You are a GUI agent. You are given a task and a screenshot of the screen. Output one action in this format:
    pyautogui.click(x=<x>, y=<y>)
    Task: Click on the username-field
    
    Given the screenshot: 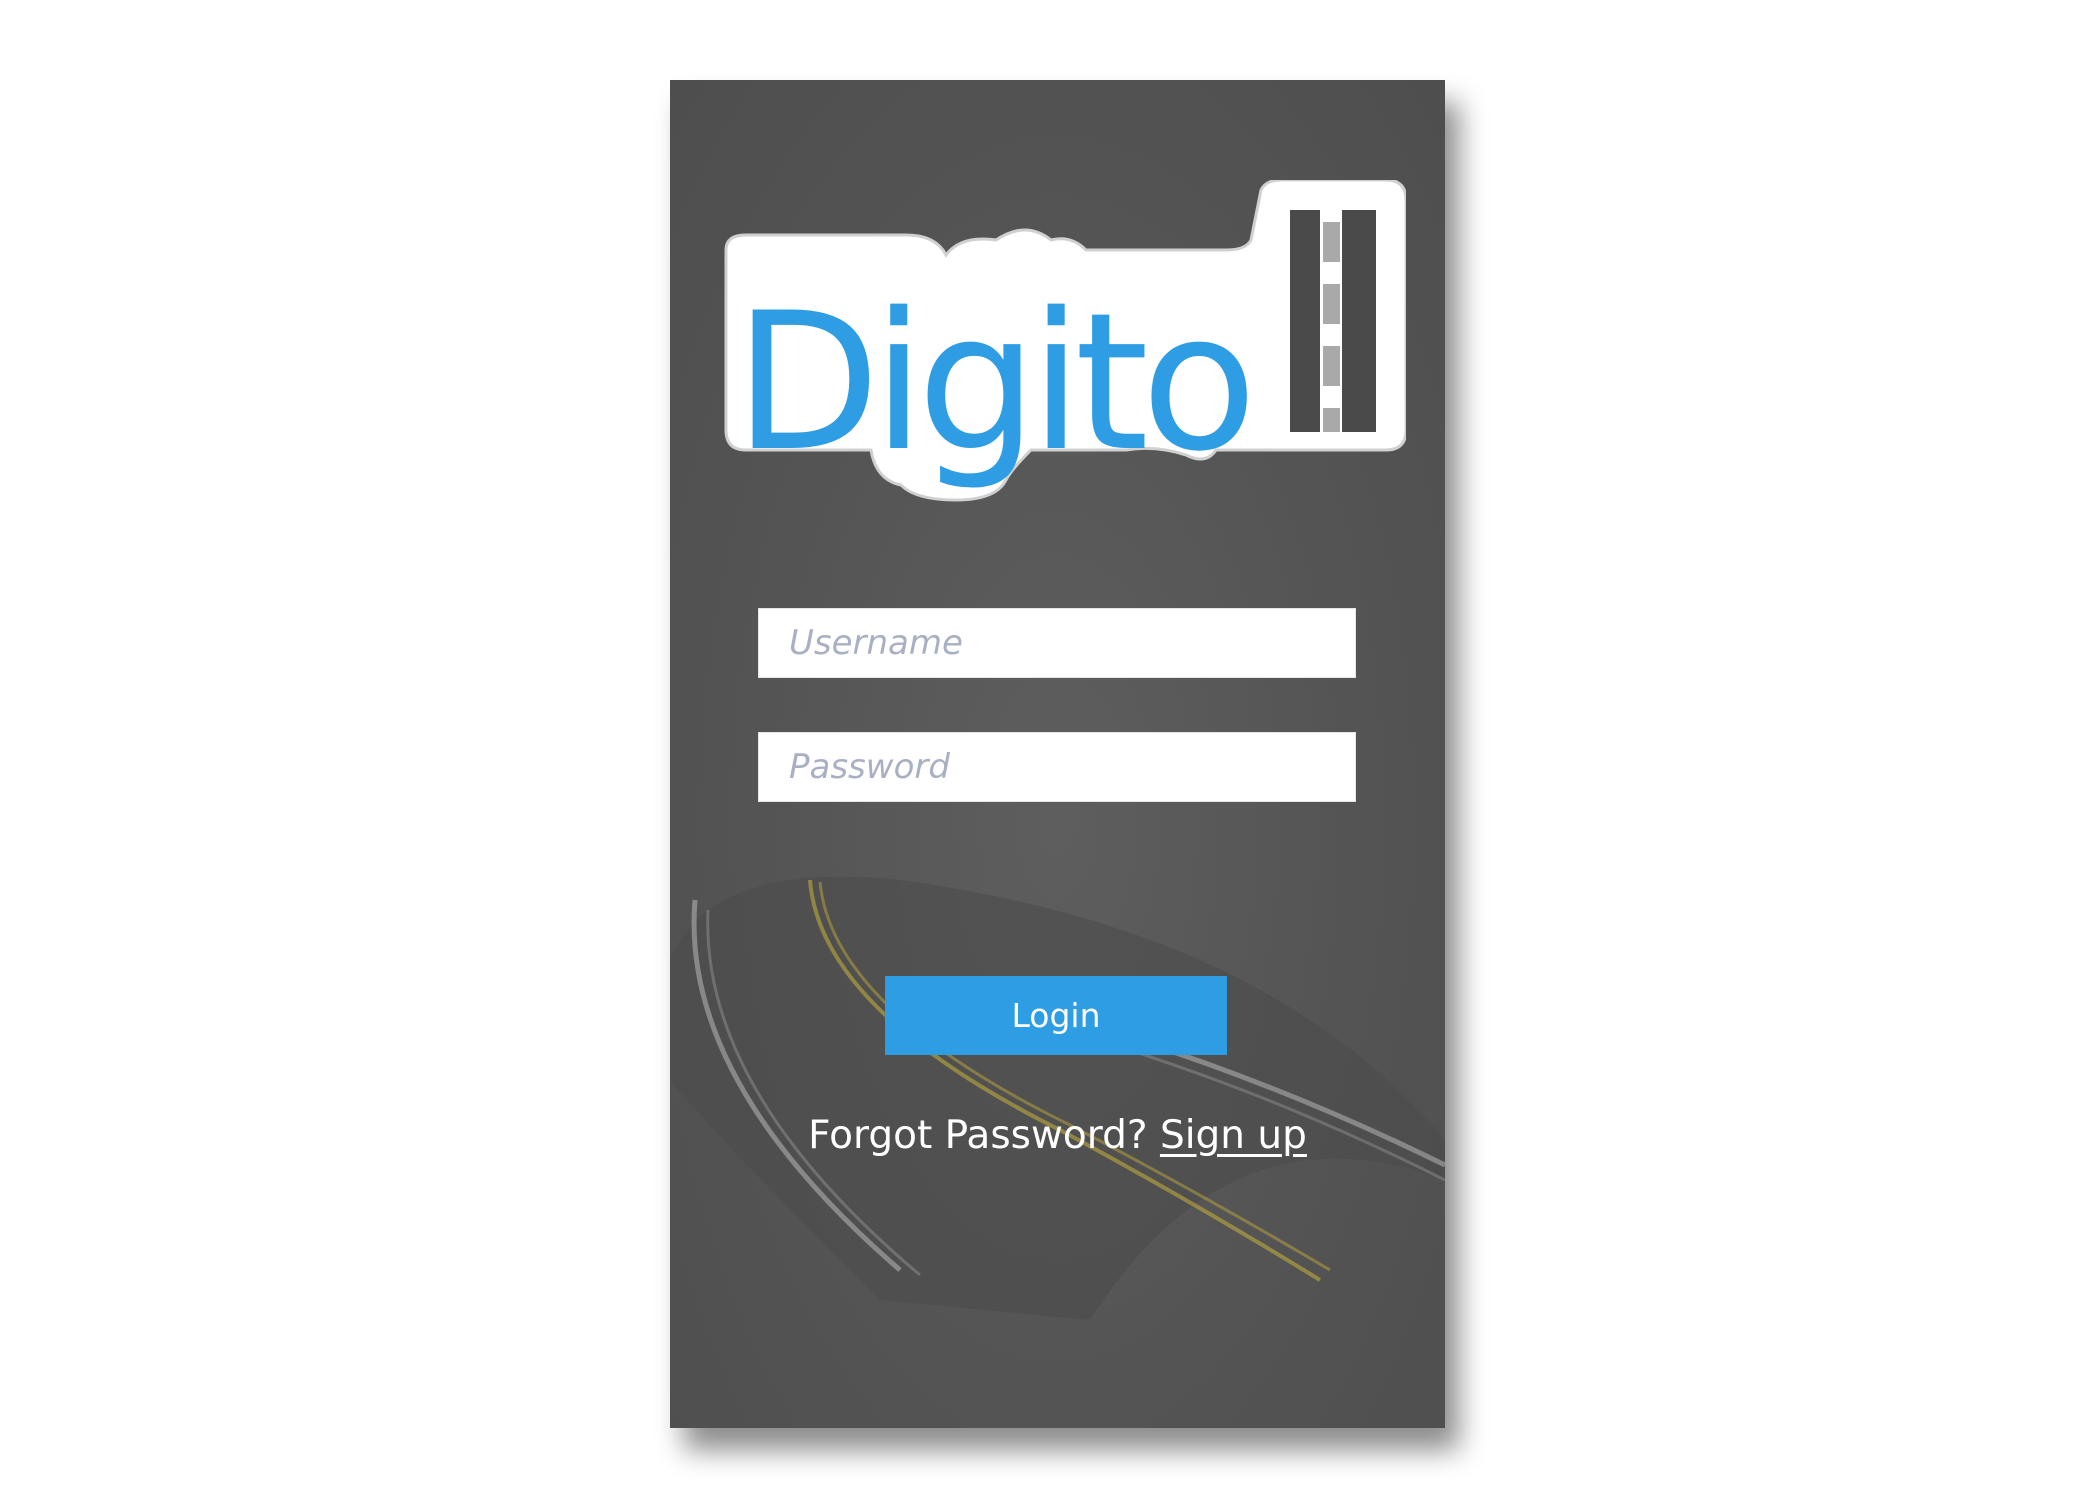 What is the action you would take?
    pyautogui.click(x=1057, y=643)
    